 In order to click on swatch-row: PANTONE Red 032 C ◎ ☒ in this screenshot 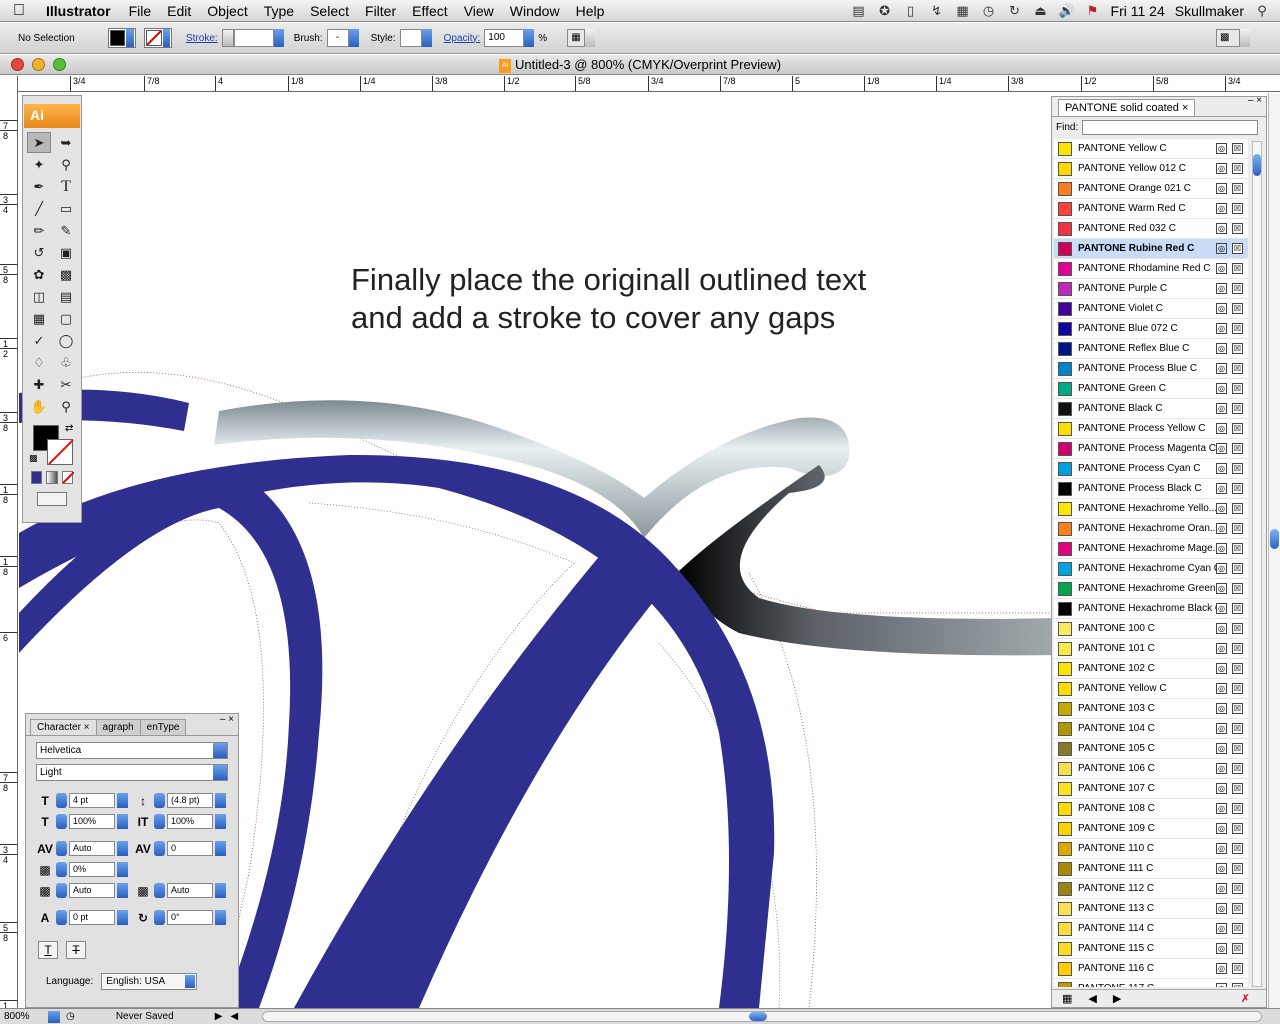, I will do `click(1151, 229)`.